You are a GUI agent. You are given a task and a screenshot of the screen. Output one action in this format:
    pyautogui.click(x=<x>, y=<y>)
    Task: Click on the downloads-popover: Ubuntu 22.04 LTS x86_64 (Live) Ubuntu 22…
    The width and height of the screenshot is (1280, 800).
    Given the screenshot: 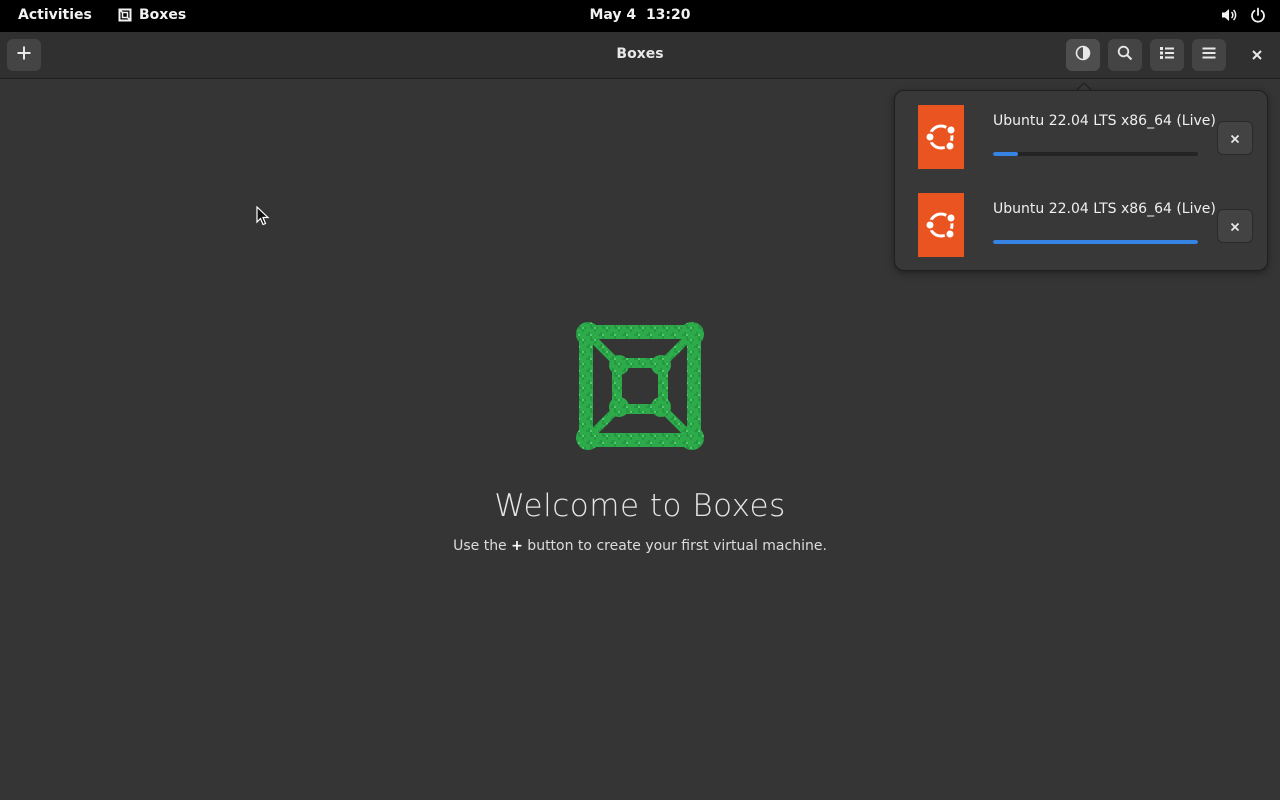 What is the action you would take?
    pyautogui.click(x=1081, y=180)
    